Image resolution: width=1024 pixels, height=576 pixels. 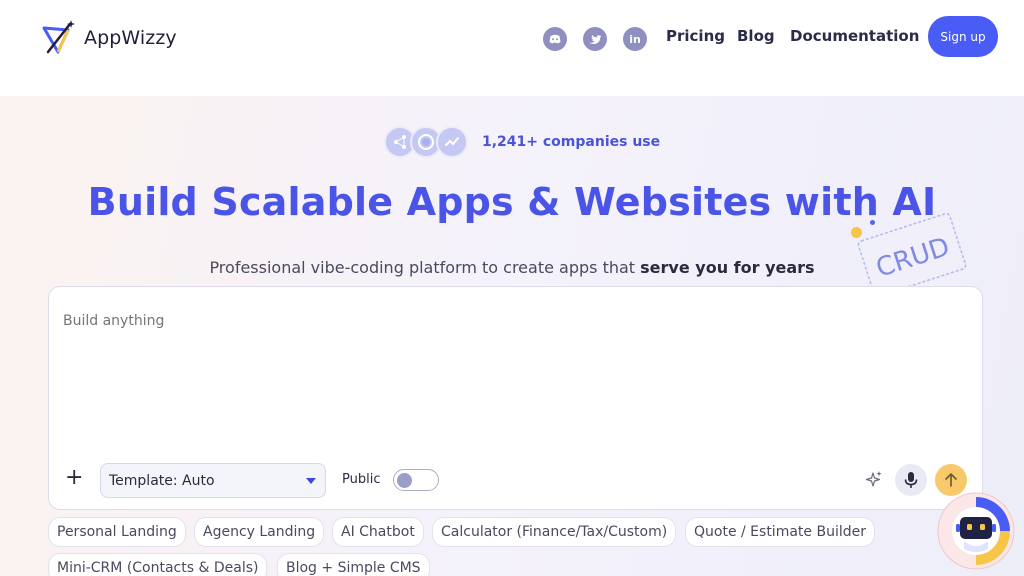 What do you see at coordinates (695, 36) in the screenshot?
I see `nav-pricing: Pricing` at bounding box center [695, 36].